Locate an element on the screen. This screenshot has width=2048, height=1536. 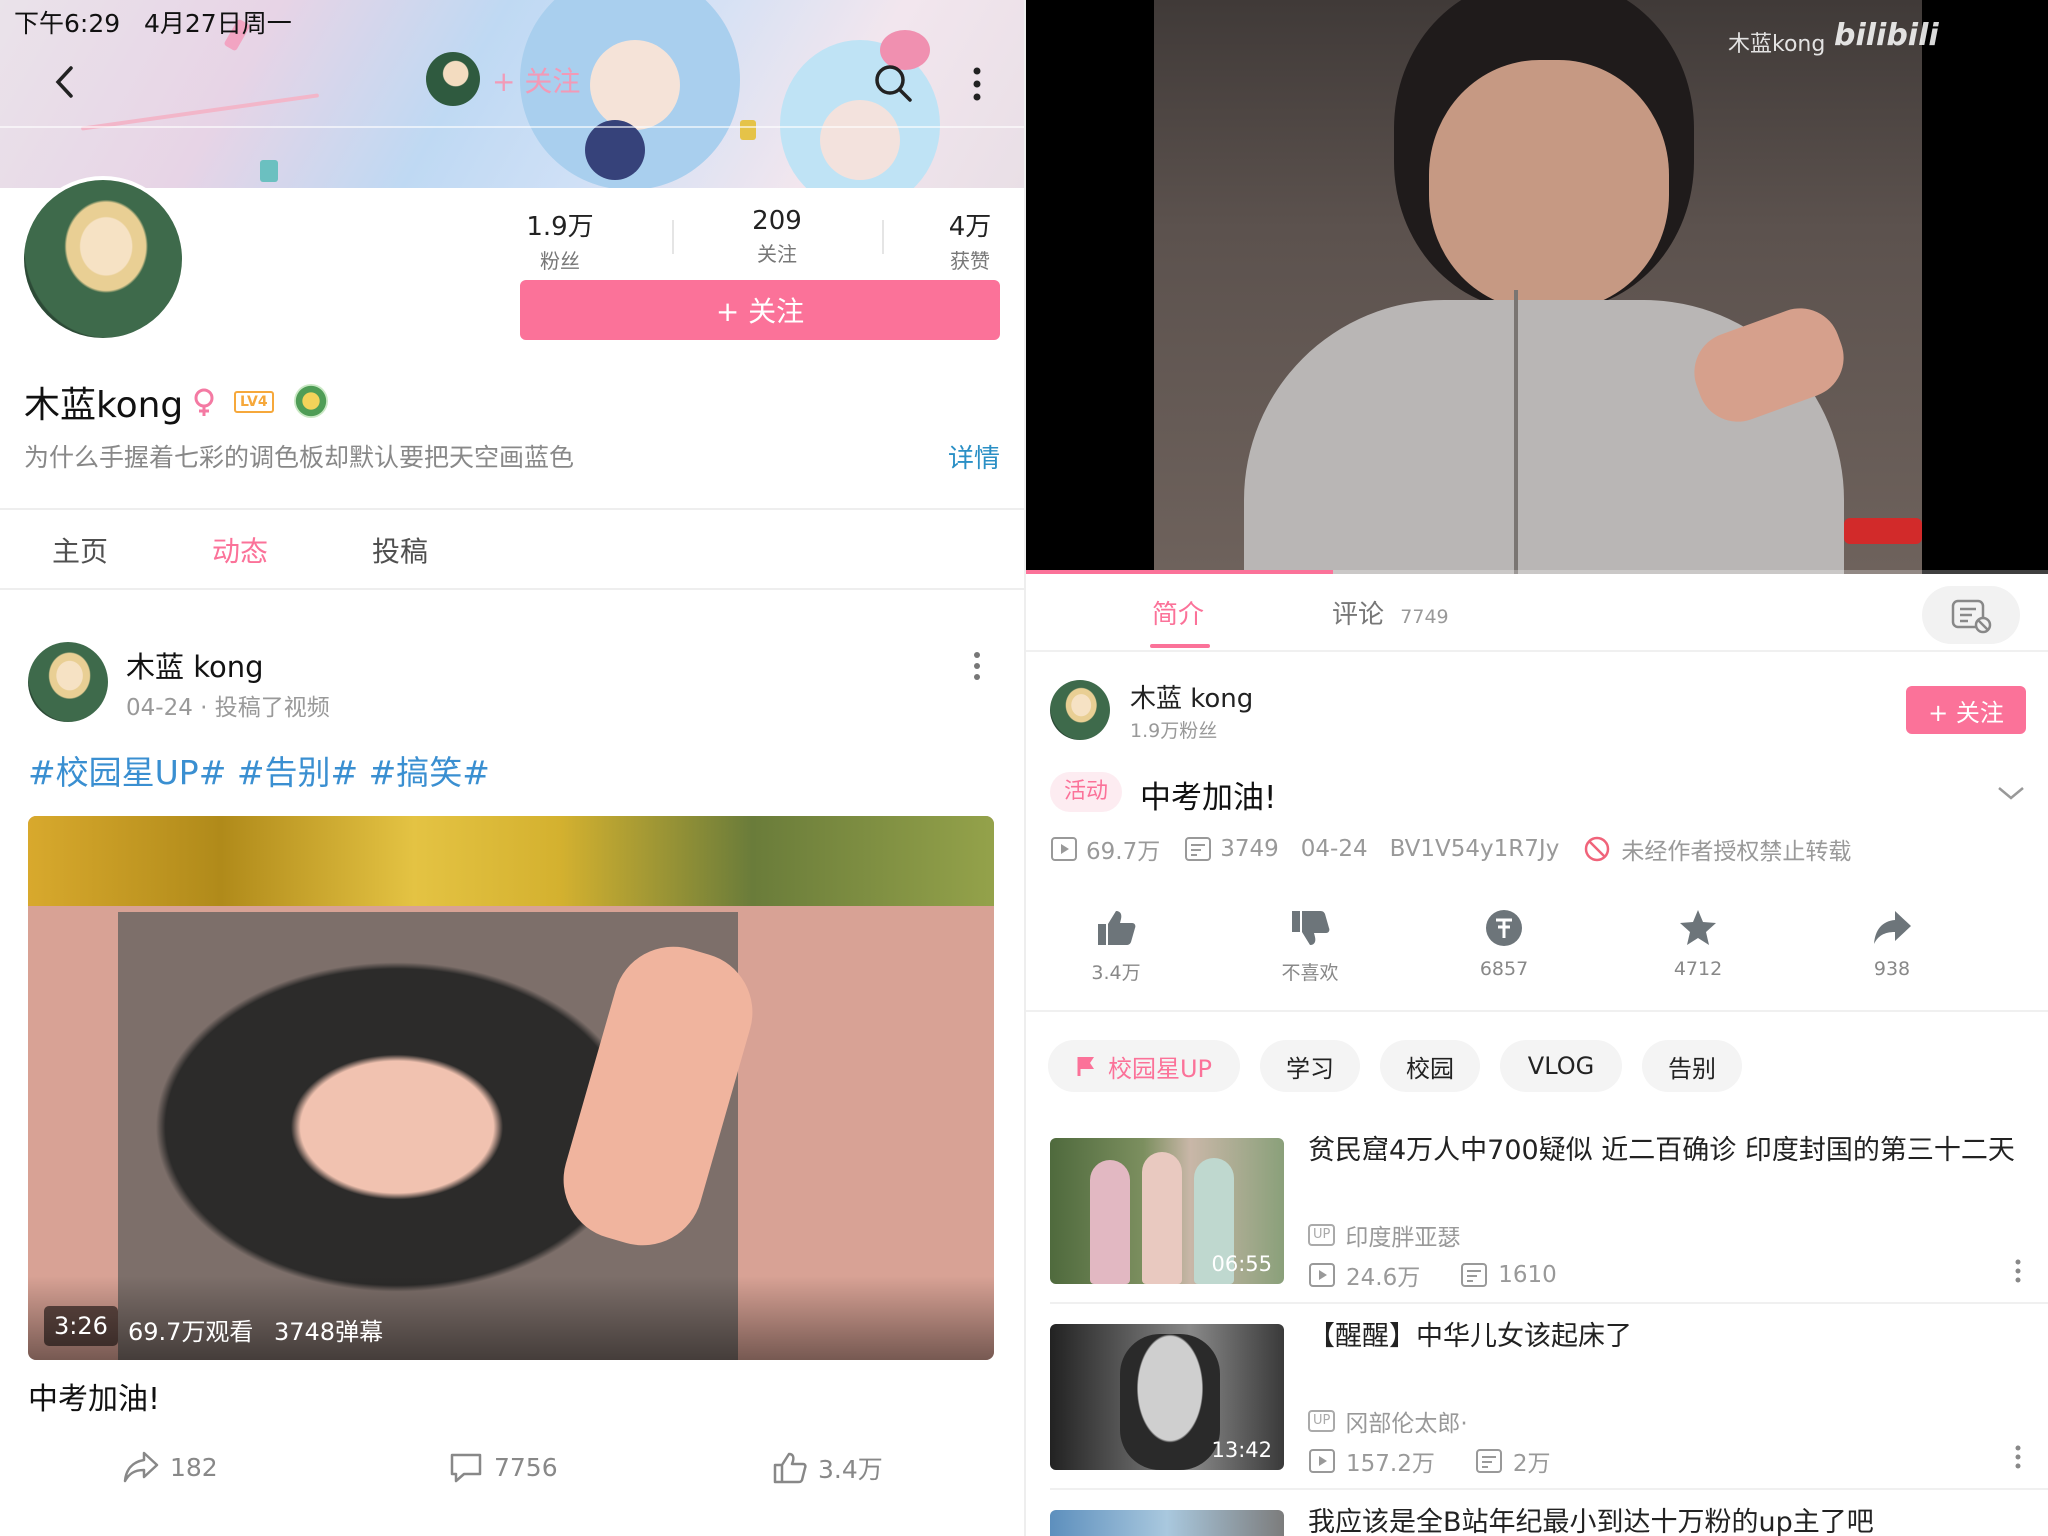
danmaku-off-icon is located at coordinates (1971, 616).